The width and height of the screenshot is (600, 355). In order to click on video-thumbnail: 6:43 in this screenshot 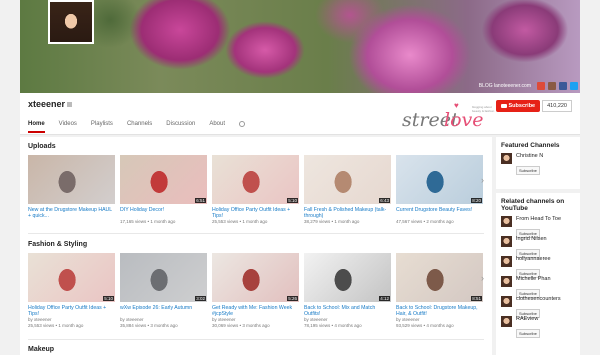, I will do `click(347, 179)`.